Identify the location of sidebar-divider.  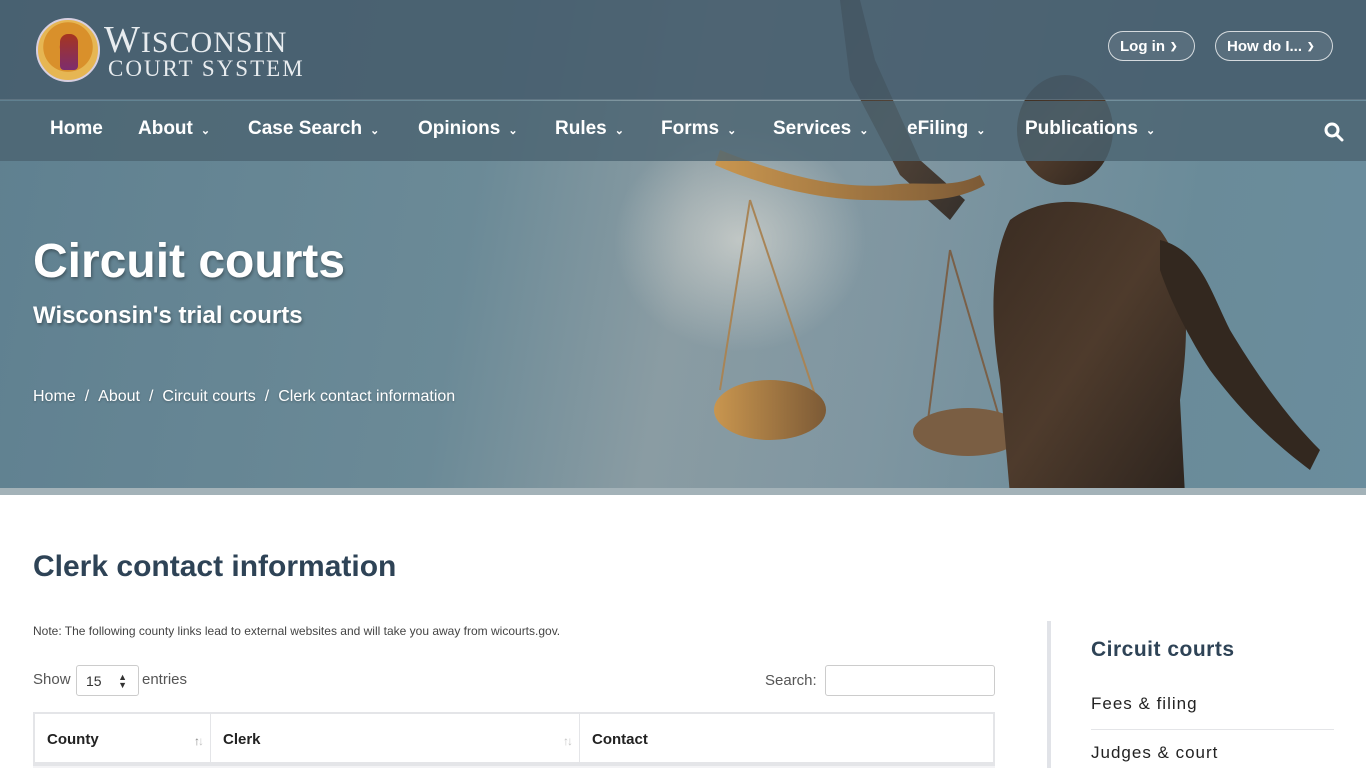
(1049, 694).